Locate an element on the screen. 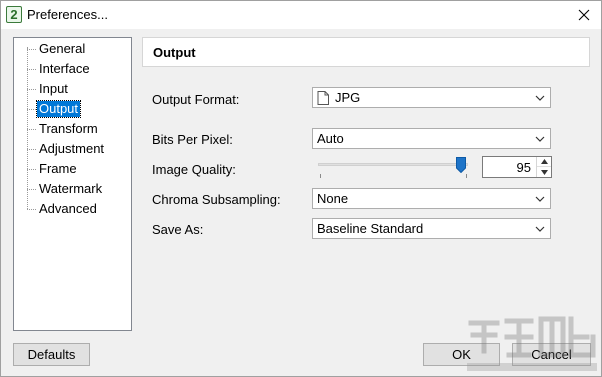  nav-item-general: General is located at coordinates (72, 49).